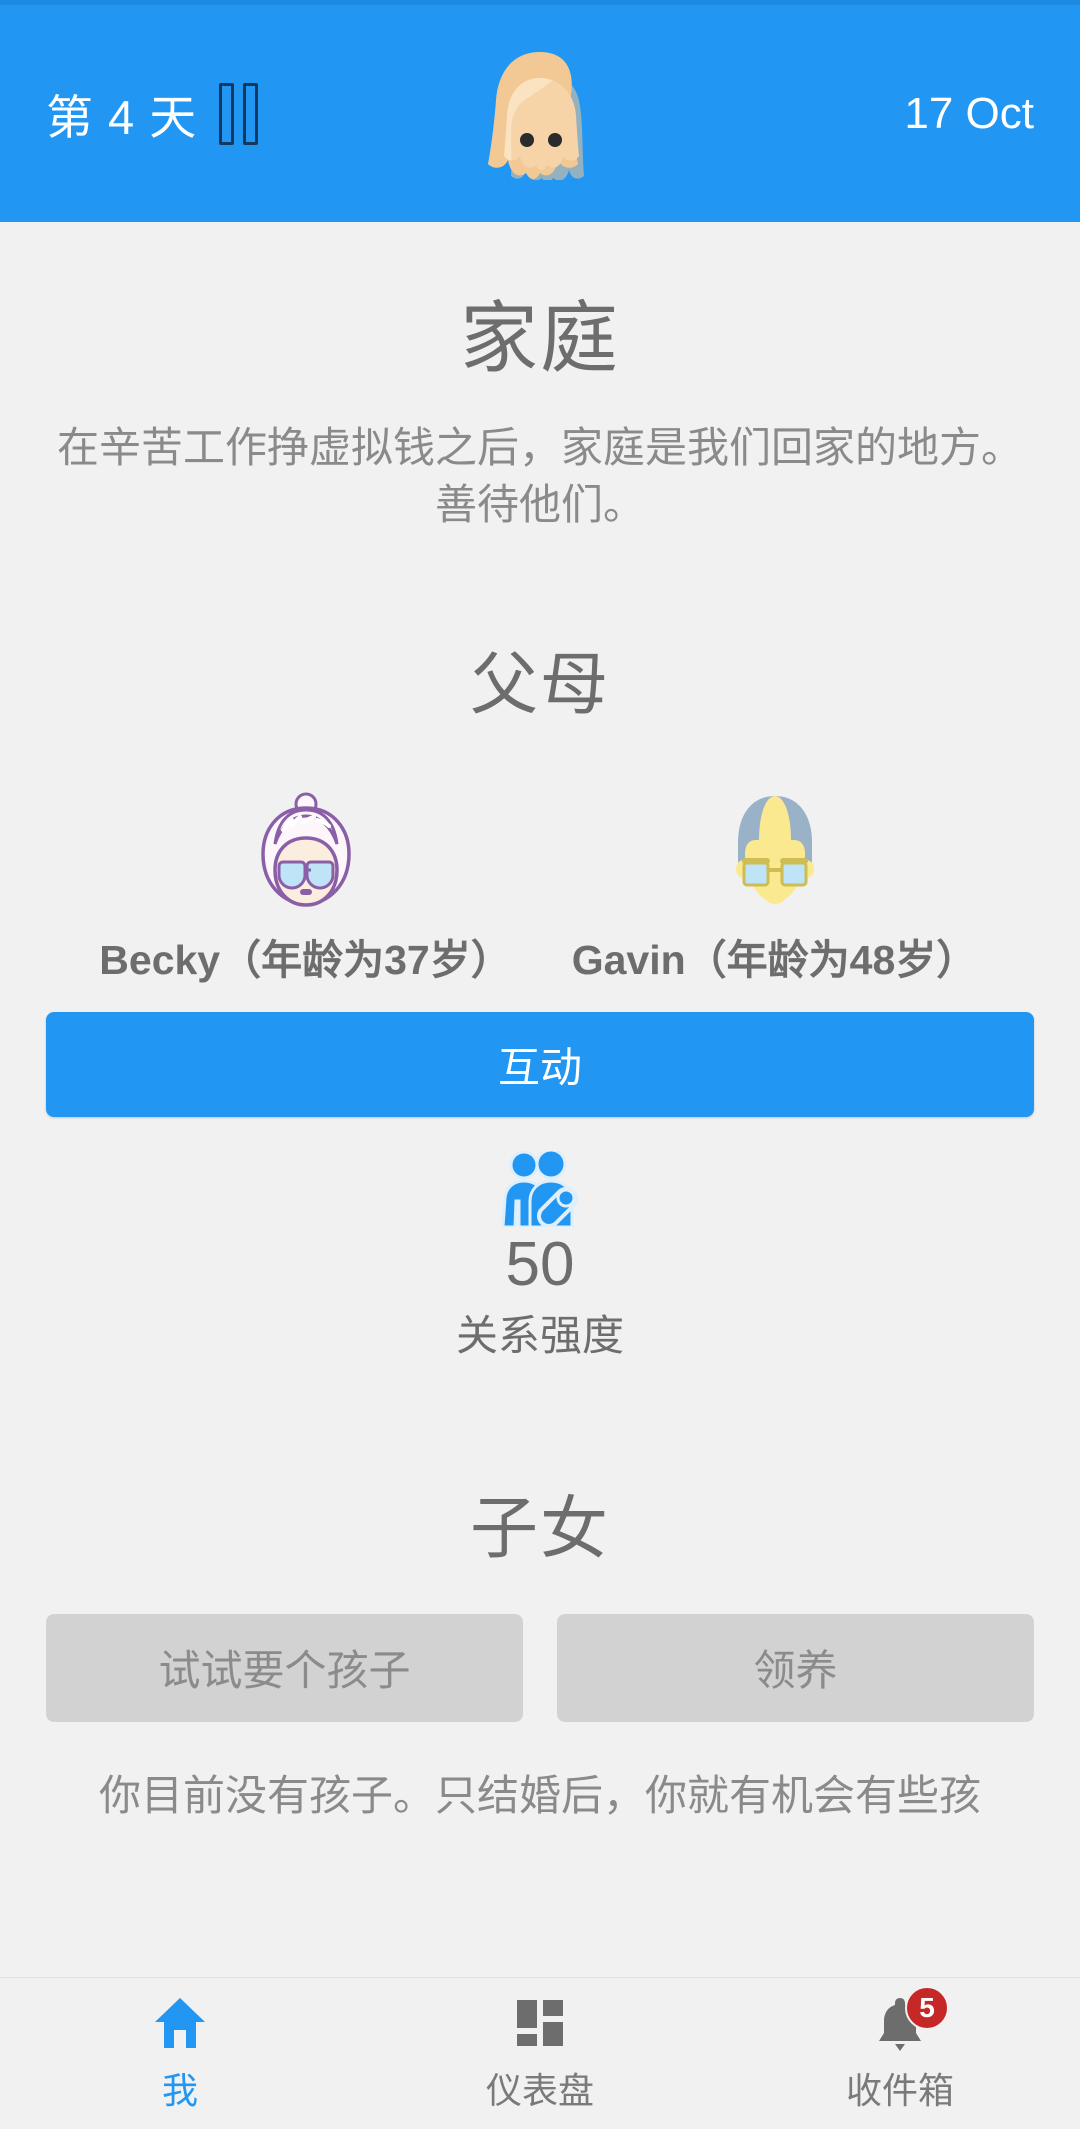 The height and width of the screenshot is (2129, 1080). I want to click on relationship-strength-value: 50, so click(540, 1265).